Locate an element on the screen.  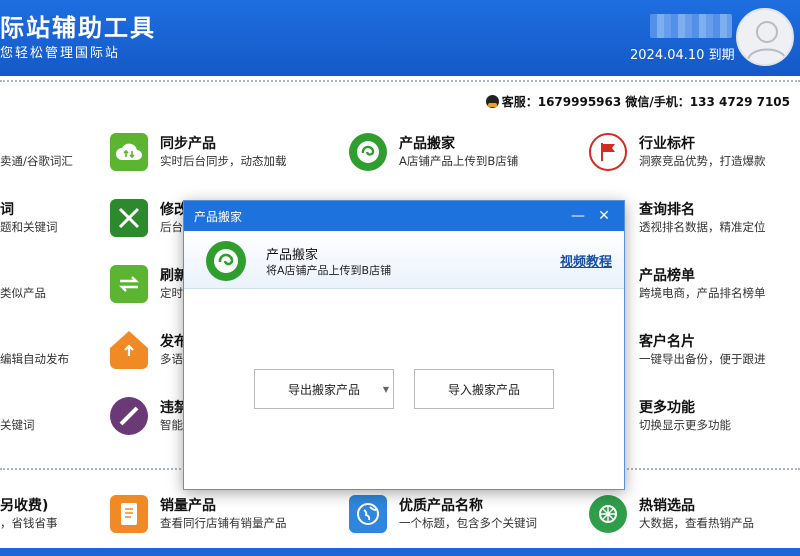
app-subtitle: 您轻松管理国际站 is located at coordinates (60, 53).